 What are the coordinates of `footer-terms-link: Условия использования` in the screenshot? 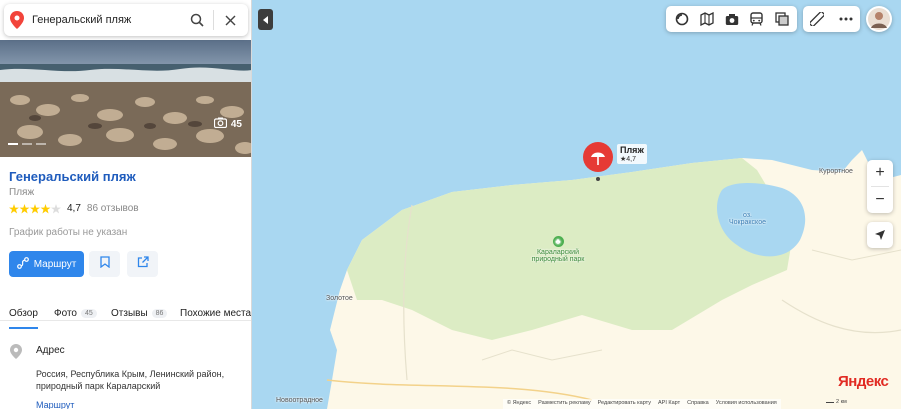 It's located at (746, 404).